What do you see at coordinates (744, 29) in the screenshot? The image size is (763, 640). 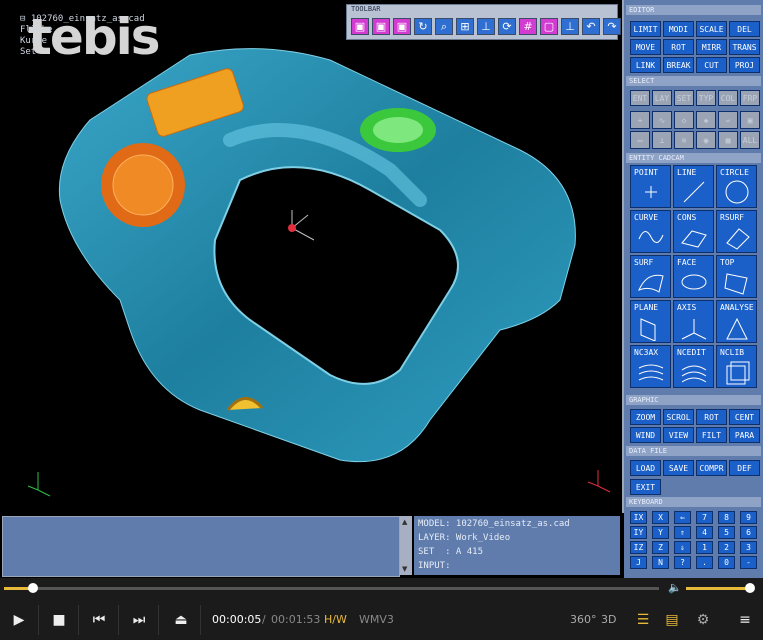 I see `del-button: DEL` at bounding box center [744, 29].